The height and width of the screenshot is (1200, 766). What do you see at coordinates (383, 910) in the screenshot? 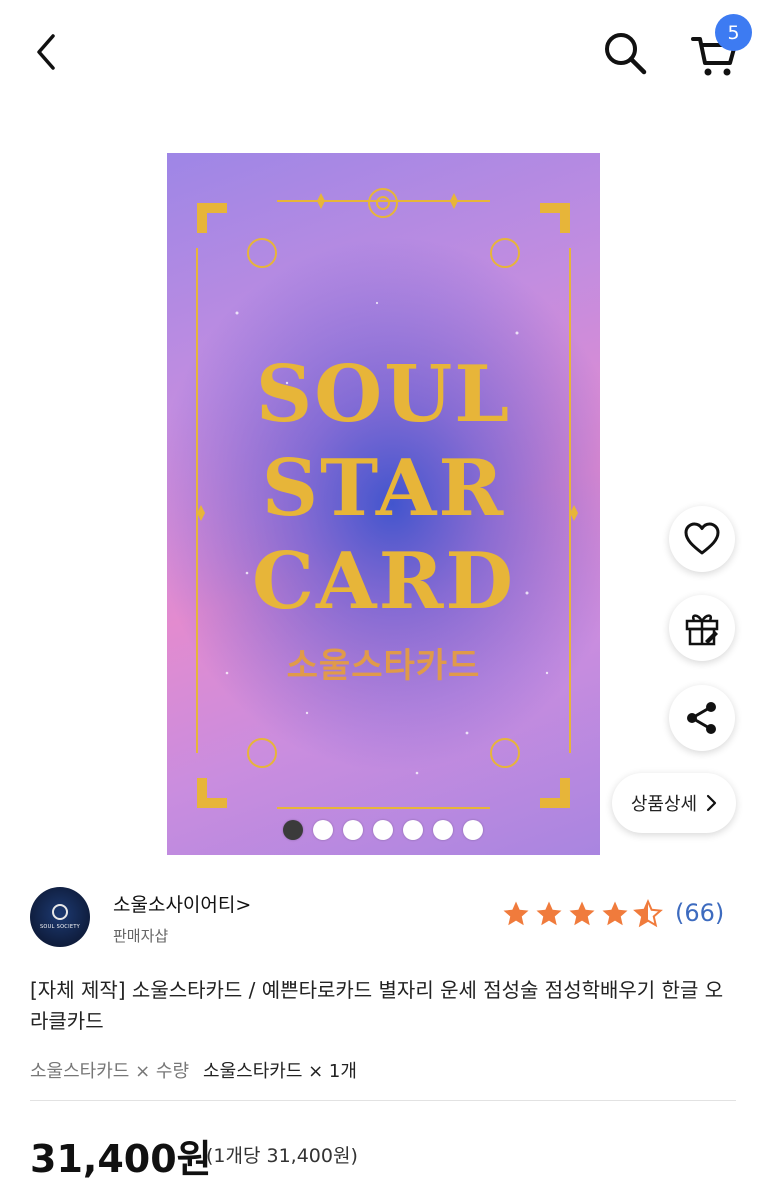
I see `seller-section: SOUL SOCIETY 소울소사이어티> 판매자샵 (66)` at bounding box center [383, 910].